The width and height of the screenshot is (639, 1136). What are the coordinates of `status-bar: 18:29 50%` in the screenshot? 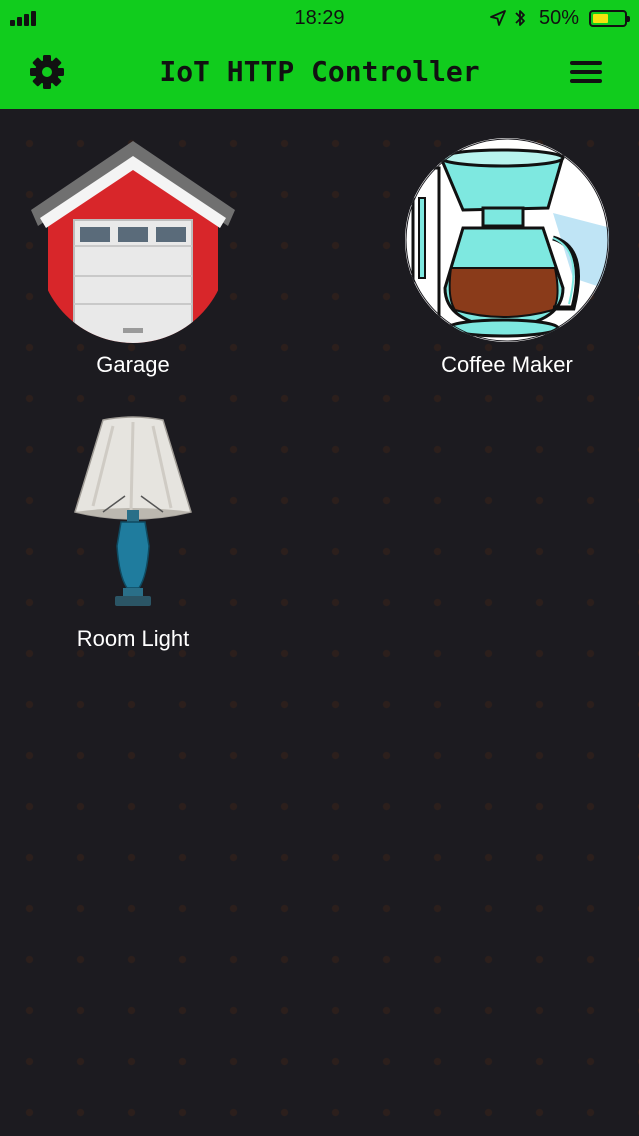 It's located at (319, 18).